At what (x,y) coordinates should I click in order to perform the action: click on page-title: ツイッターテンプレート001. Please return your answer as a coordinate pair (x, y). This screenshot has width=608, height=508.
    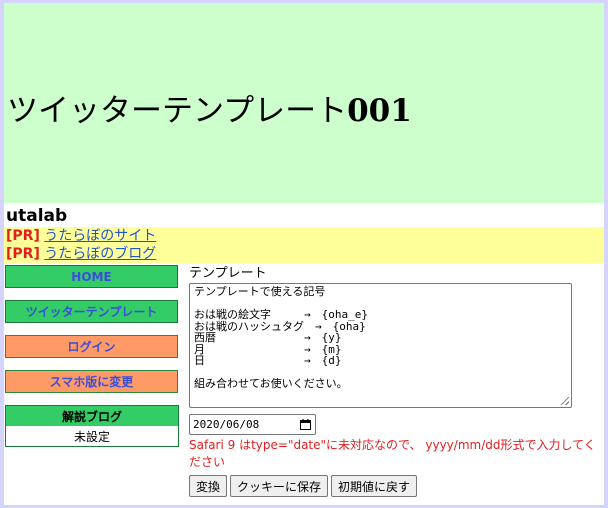
    Looking at the image, I should click on (209, 111).